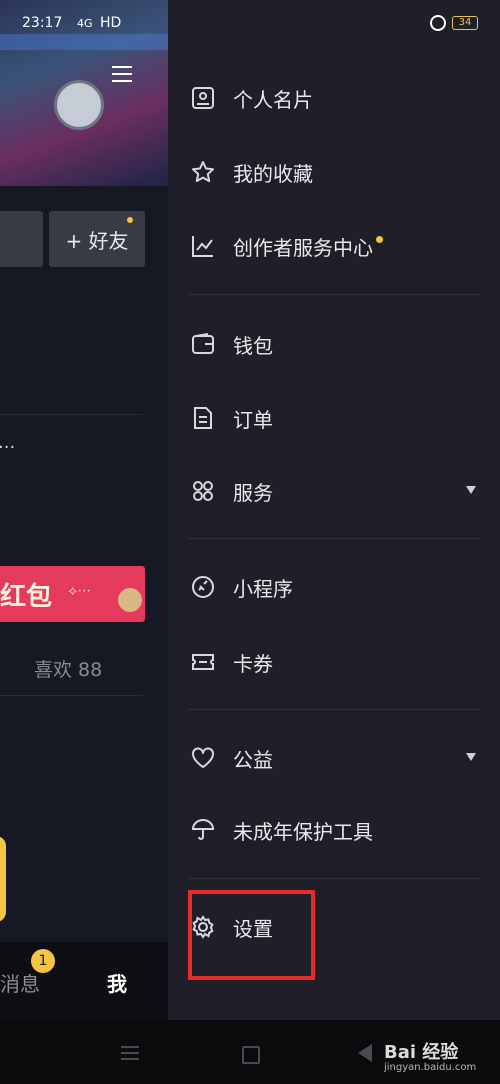 Image resolution: width=500 pixels, height=1084 pixels. What do you see at coordinates (253, 345) in the screenshot?
I see `menu-item-label: 钱包` at bounding box center [253, 345].